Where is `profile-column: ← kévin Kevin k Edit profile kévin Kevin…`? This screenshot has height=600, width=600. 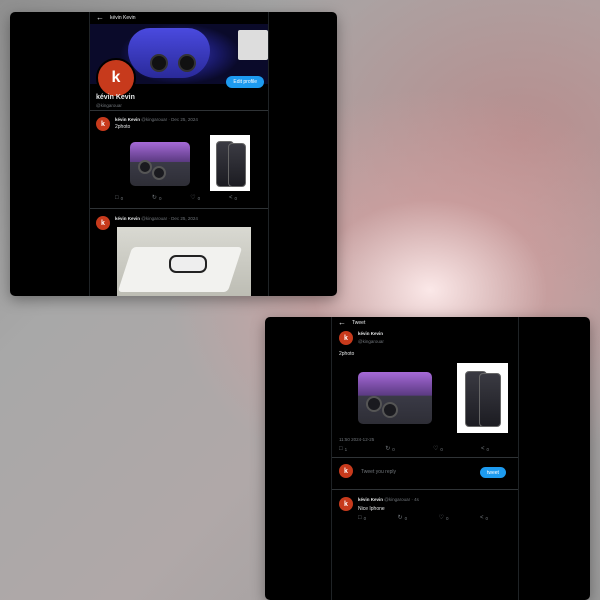 profile-column: ← kévin Kevin k Edit profile kévin Kevin… is located at coordinates (179, 154).